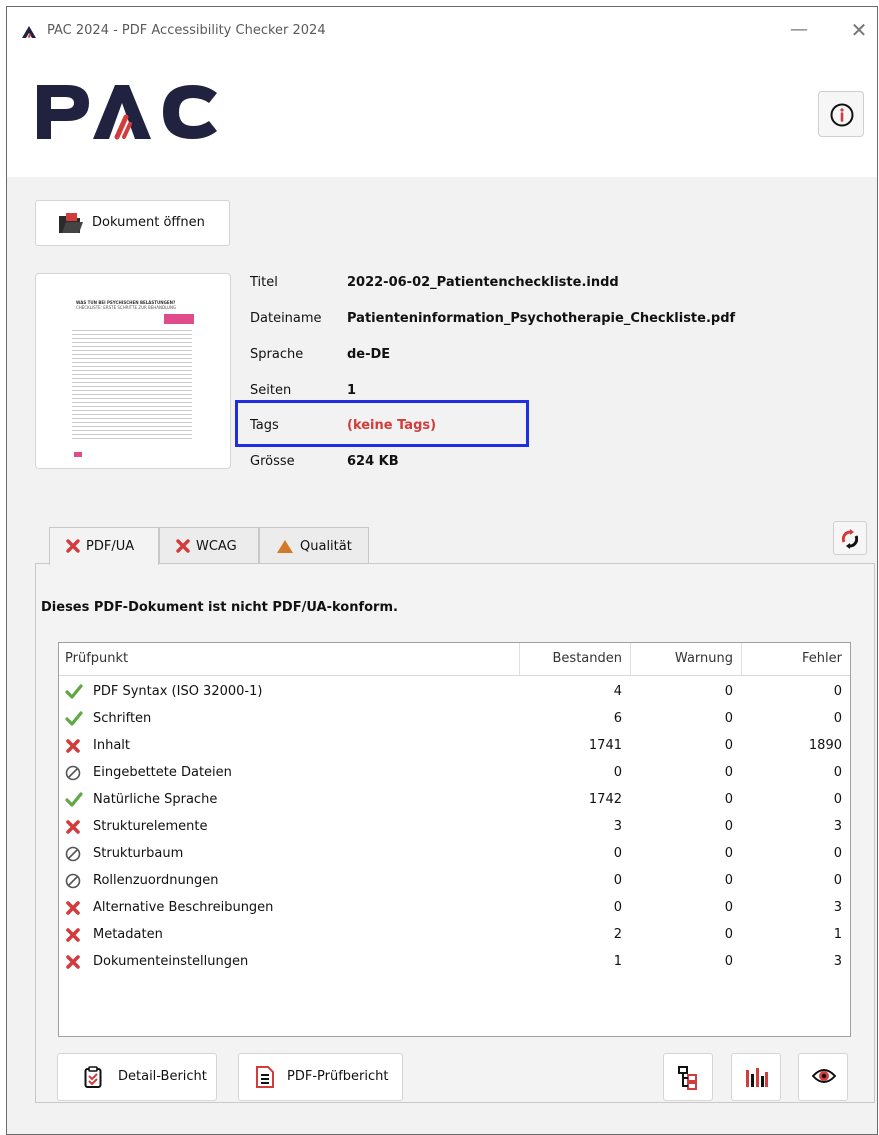 This screenshot has width=879, height=1135. Describe the element at coordinates (110, 546) in the screenshot. I see `tab-pdfua-label: PDF/UA` at that location.